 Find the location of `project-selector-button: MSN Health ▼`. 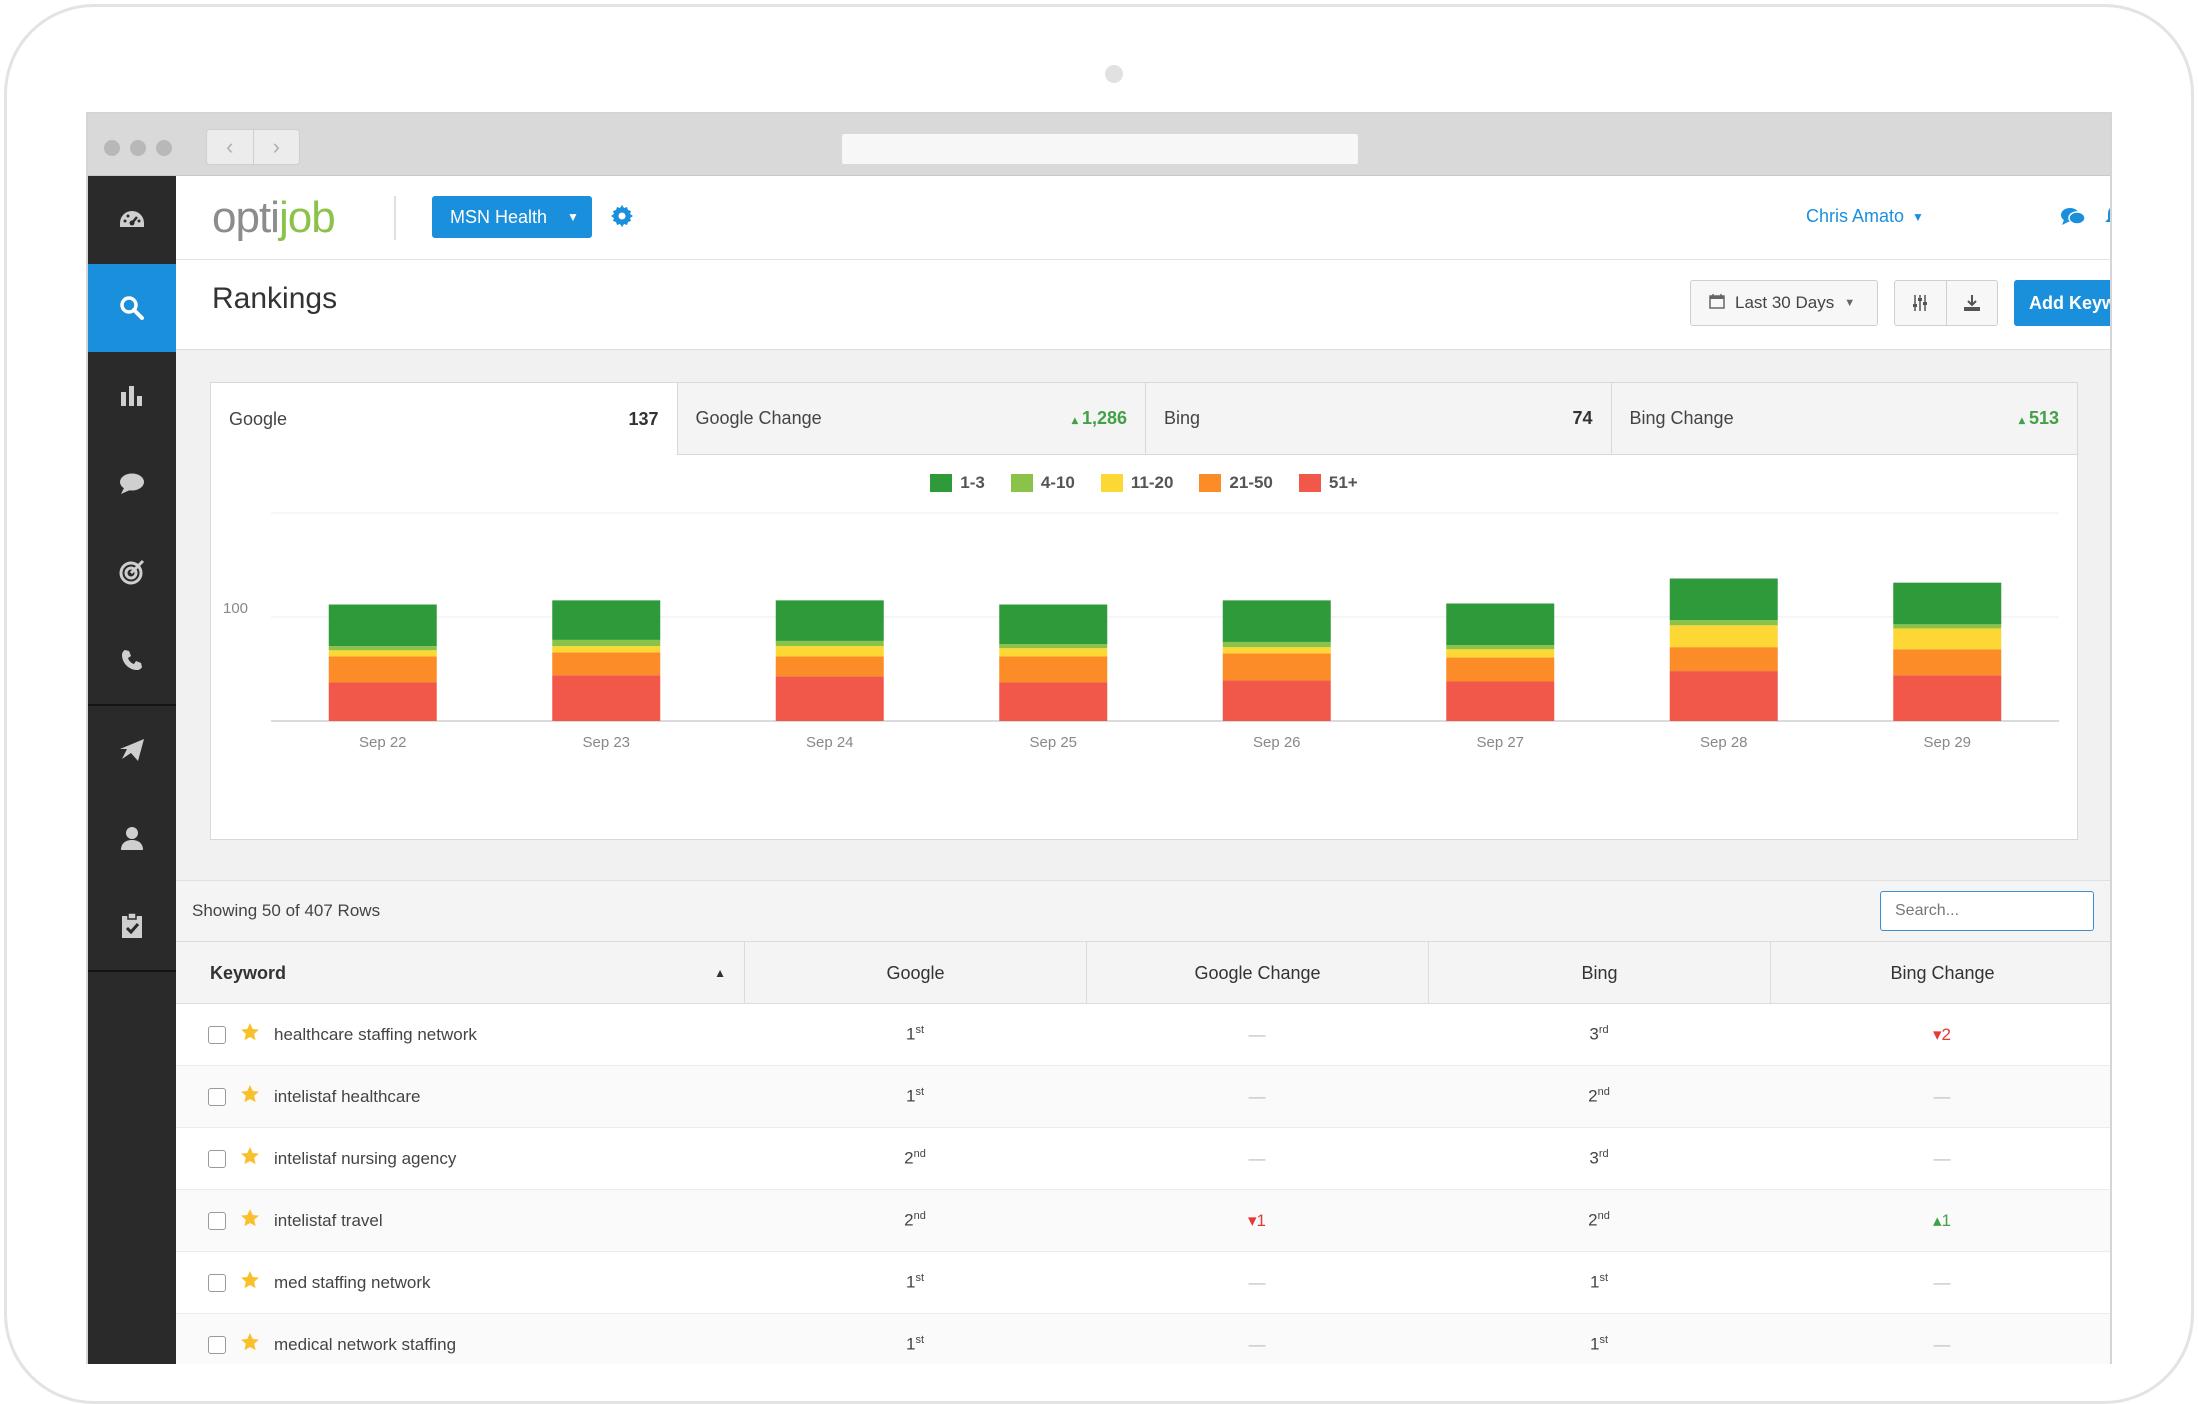

project-selector-button: MSN Health ▼ is located at coordinates (512, 217).